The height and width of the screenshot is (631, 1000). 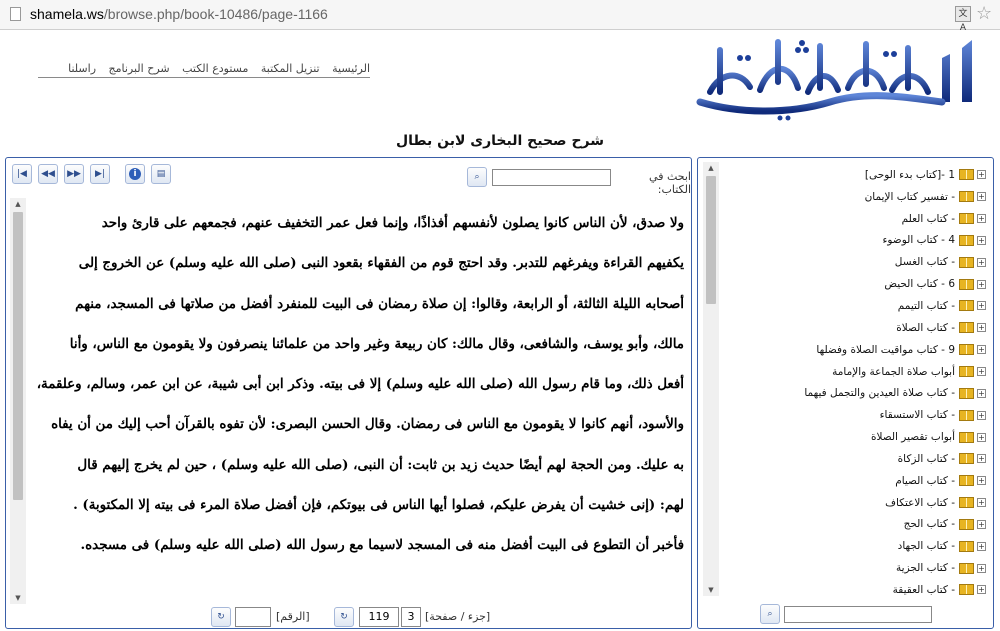 I want to click on search-icon: ⌕, so click(x=770, y=614).